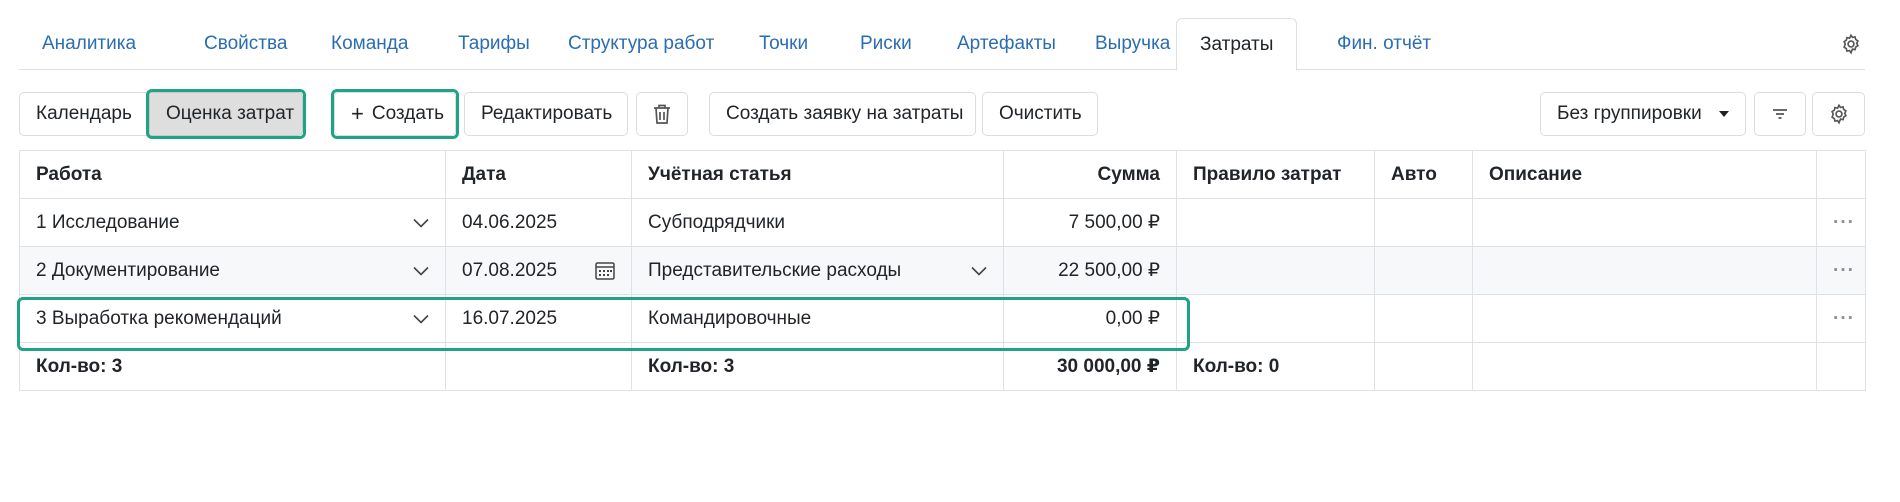  I want to click on tab-expenses: Затраты, so click(1237, 44).